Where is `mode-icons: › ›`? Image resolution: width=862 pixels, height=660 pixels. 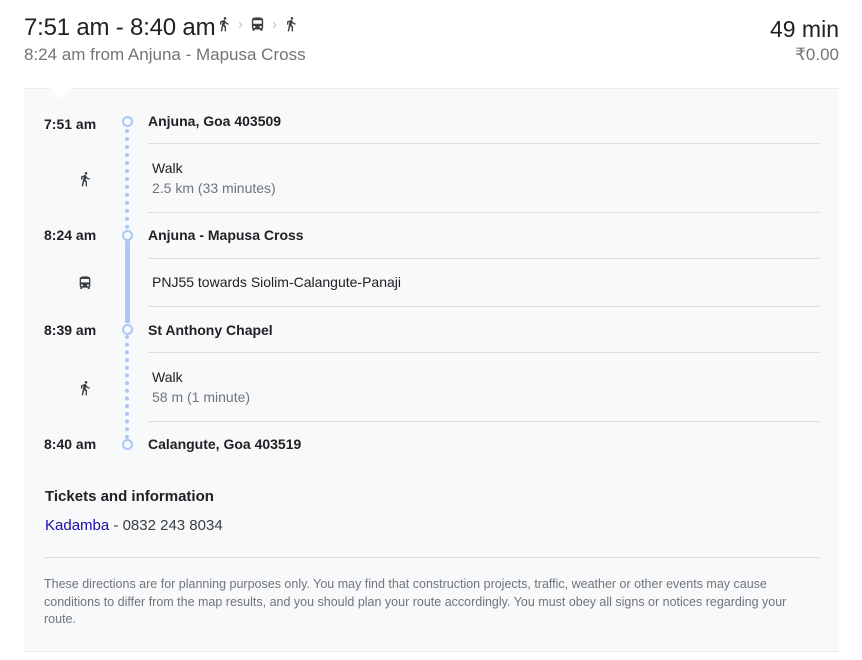
mode-icons: › › is located at coordinates (257, 24).